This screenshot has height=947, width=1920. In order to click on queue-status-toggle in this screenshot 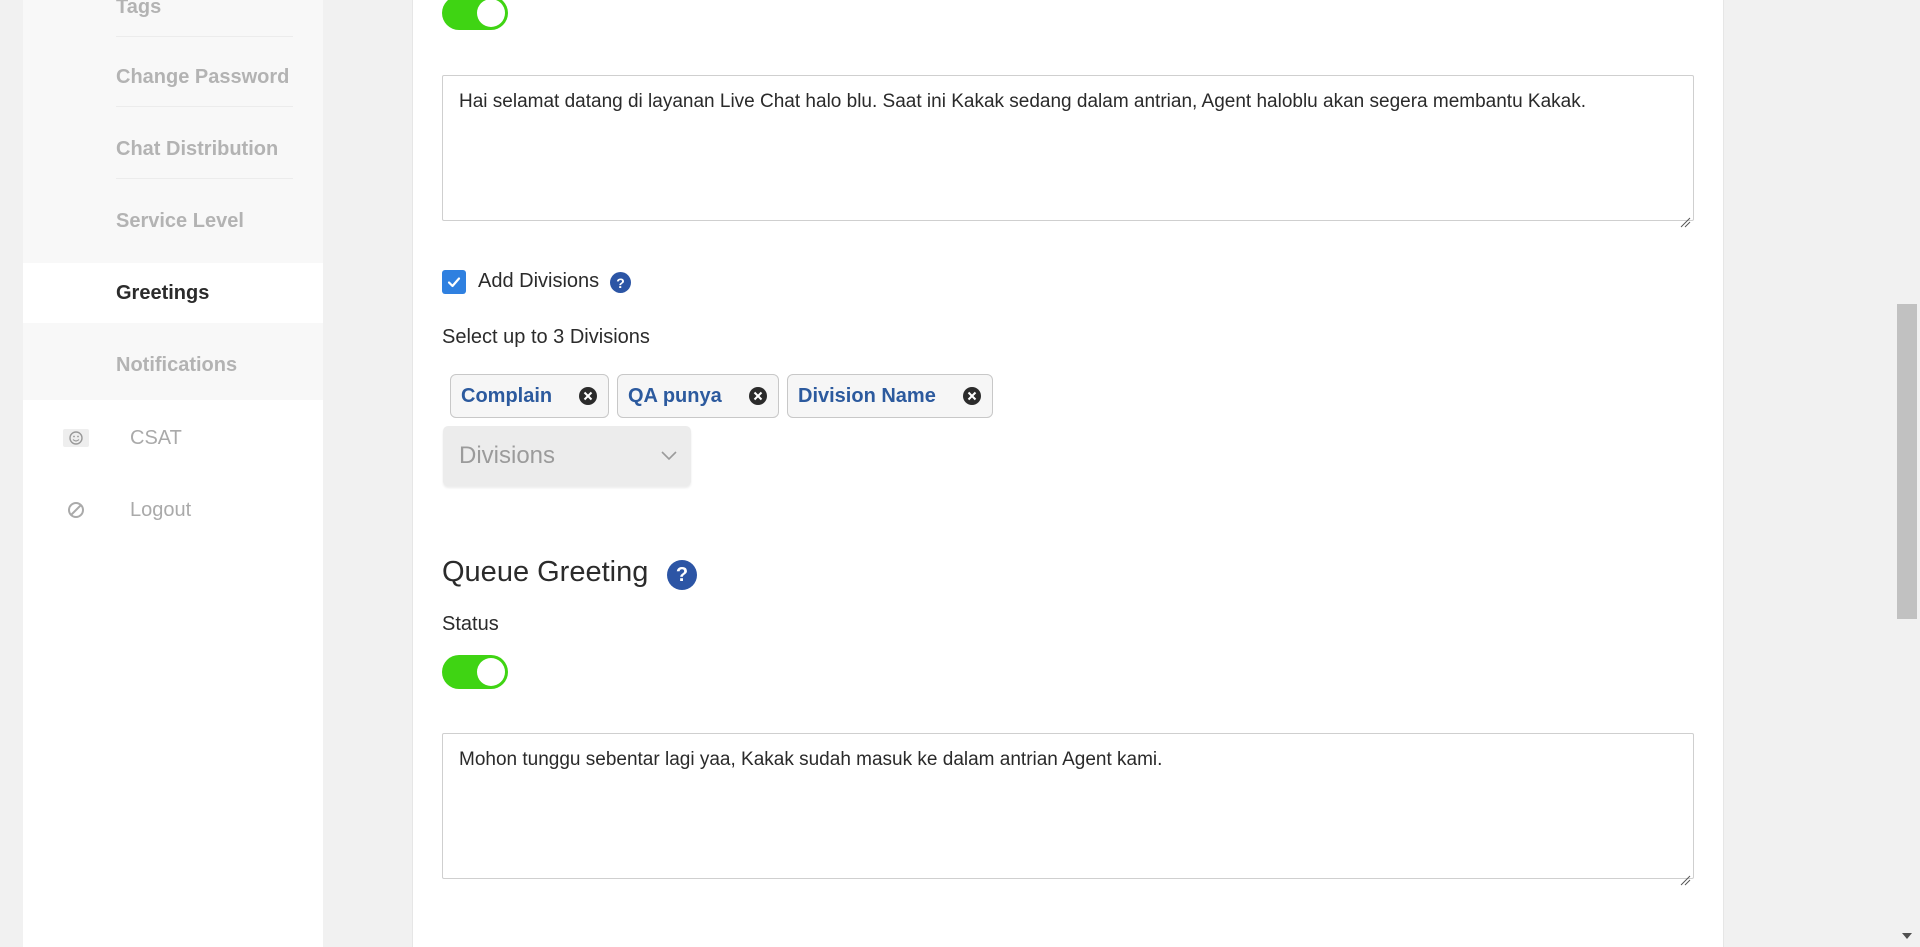, I will do `click(475, 672)`.